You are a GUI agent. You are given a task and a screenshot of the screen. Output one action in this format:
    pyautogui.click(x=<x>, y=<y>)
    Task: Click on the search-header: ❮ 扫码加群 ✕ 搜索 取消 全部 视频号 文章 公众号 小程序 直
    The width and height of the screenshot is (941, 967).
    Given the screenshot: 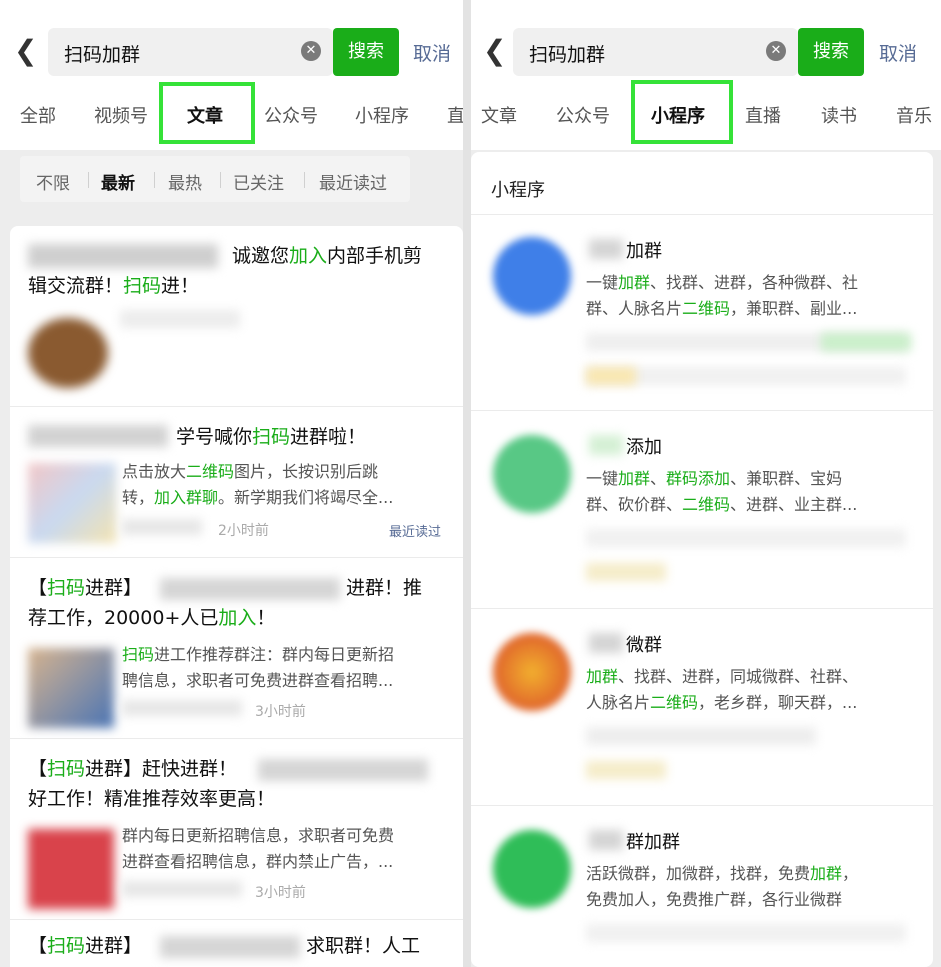 What is the action you would take?
    pyautogui.click(x=231, y=75)
    